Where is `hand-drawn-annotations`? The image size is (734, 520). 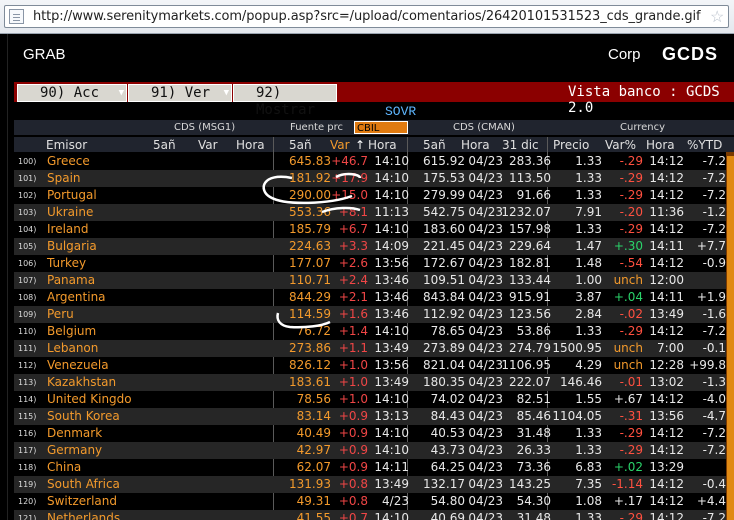
hand-drawn-annotations is located at coordinates (312, 250).